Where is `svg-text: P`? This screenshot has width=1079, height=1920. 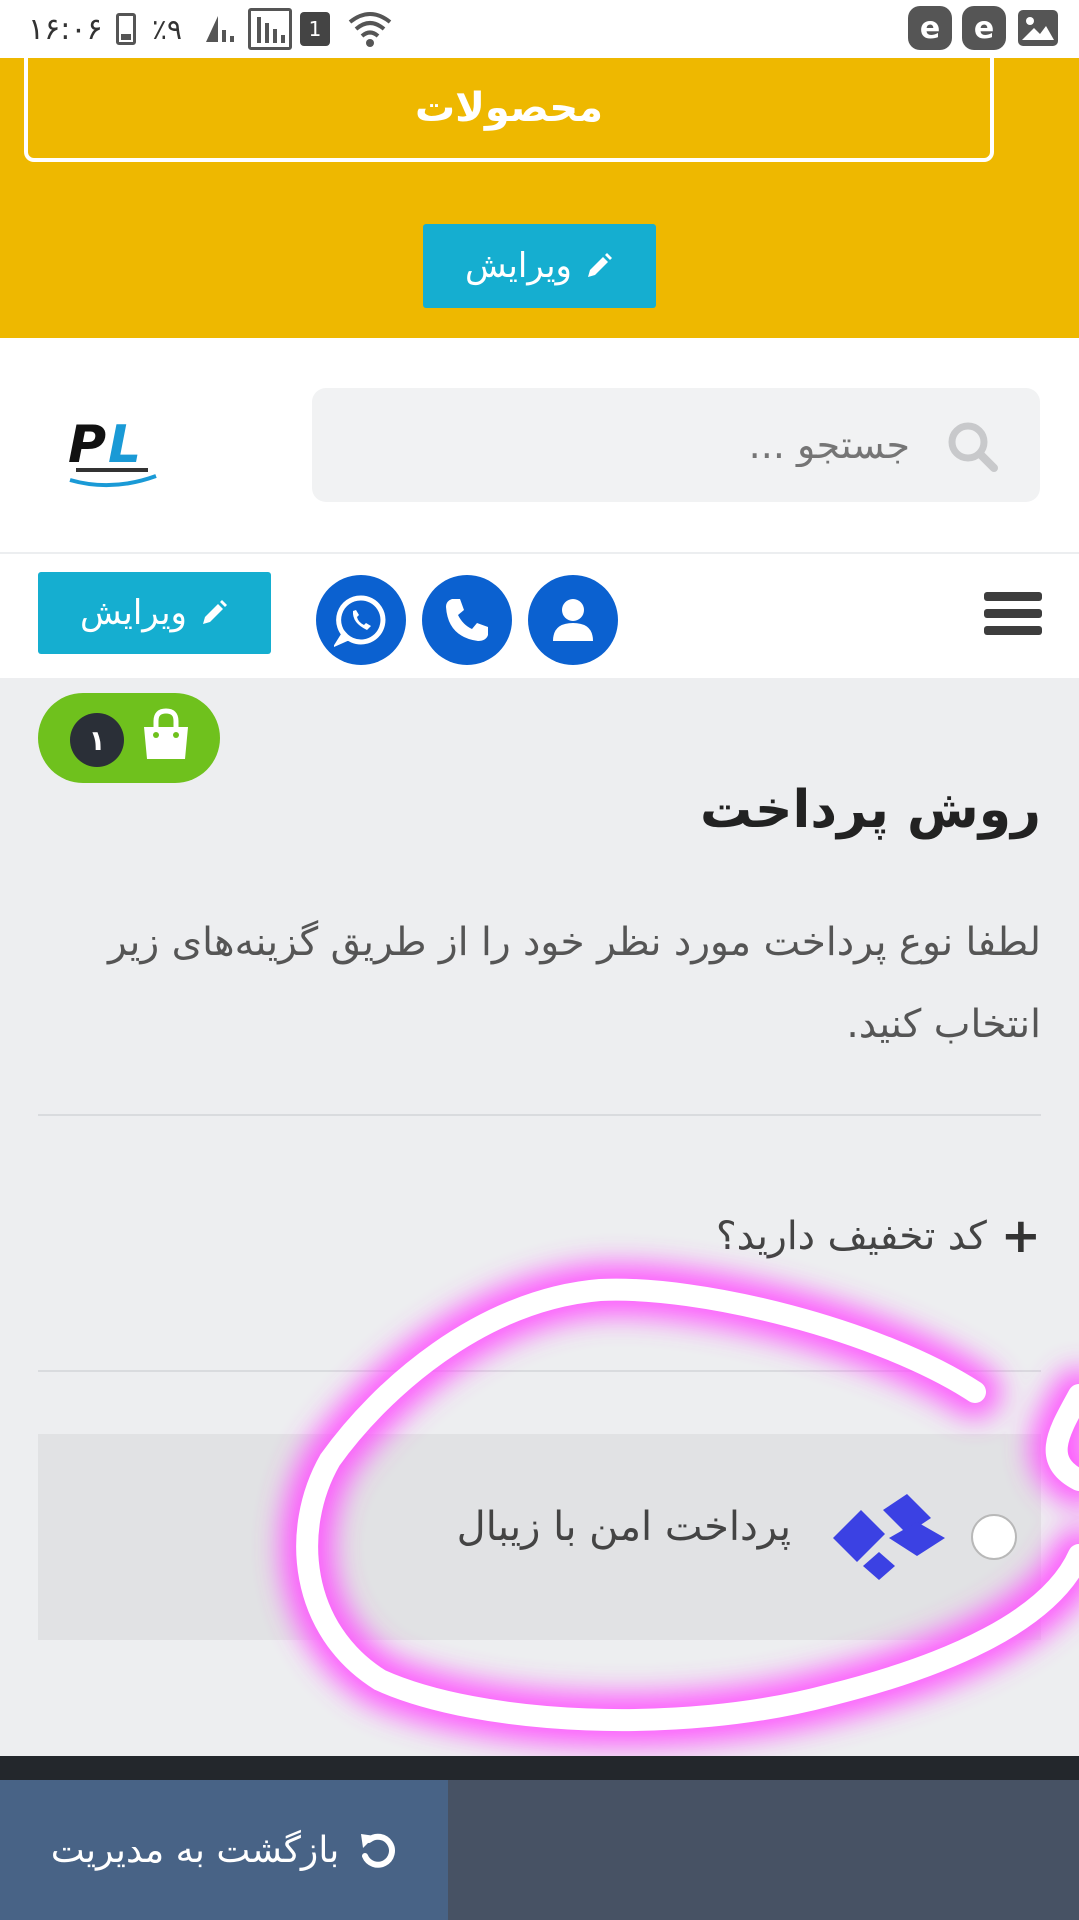 svg-text: P is located at coordinates (87, 445).